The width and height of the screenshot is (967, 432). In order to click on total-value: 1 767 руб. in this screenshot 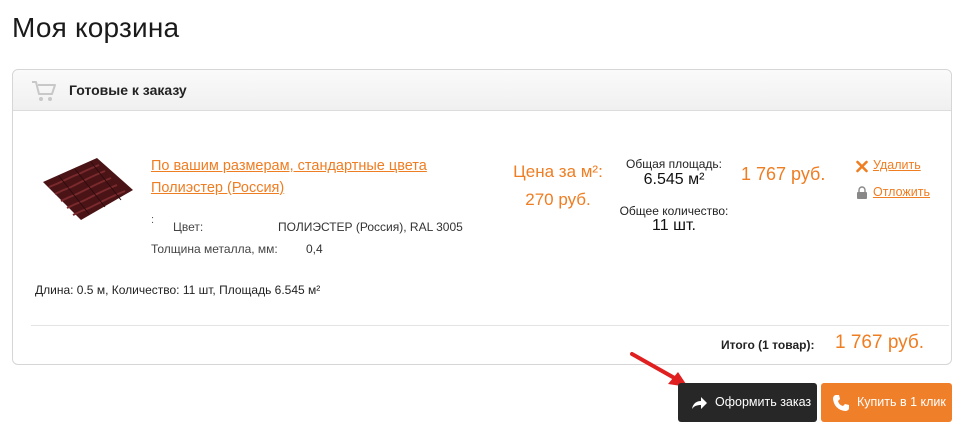, I will do `click(880, 342)`.